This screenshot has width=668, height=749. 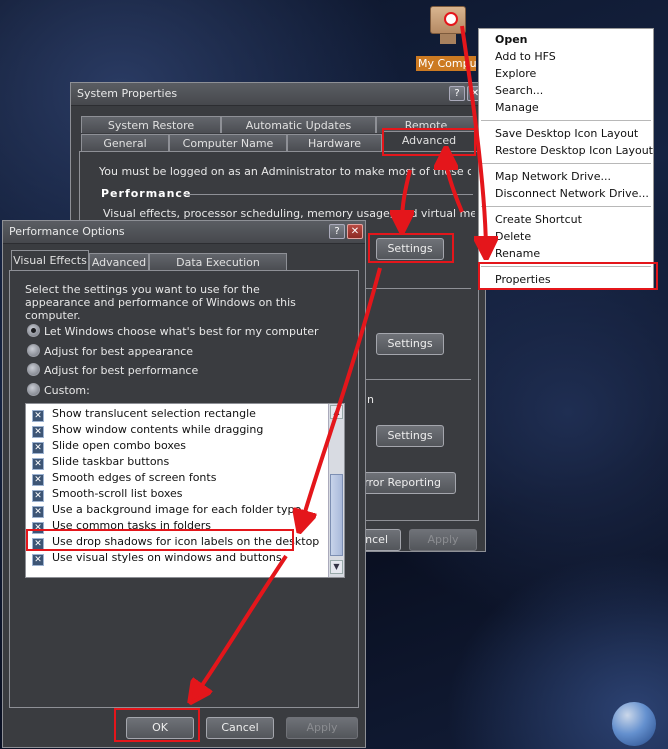 What do you see at coordinates (429, 142) in the screenshot?
I see `highlight-advanced-tab` at bounding box center [429, 142].